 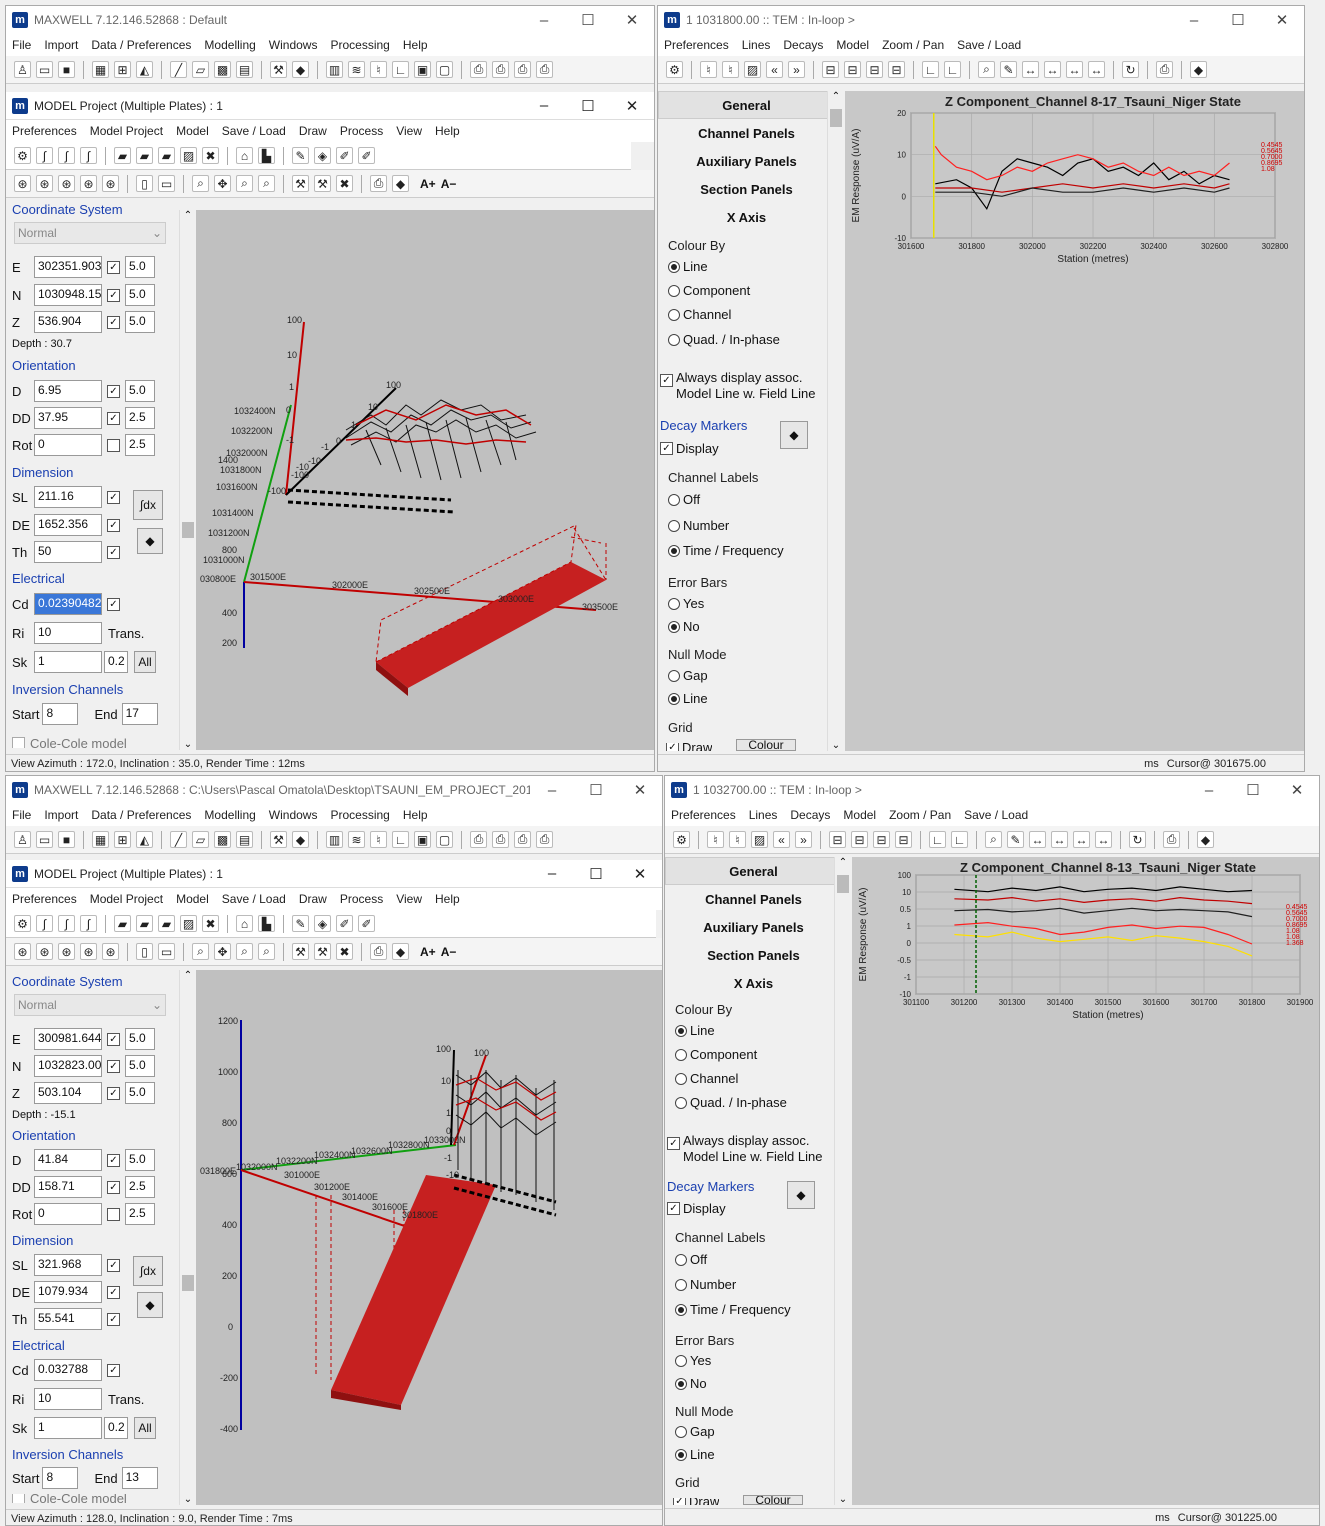 What do you see at coordinates (68, 1399) in the screenshot?
I see `ri-input: 10` at bounding box center [68, 1399].